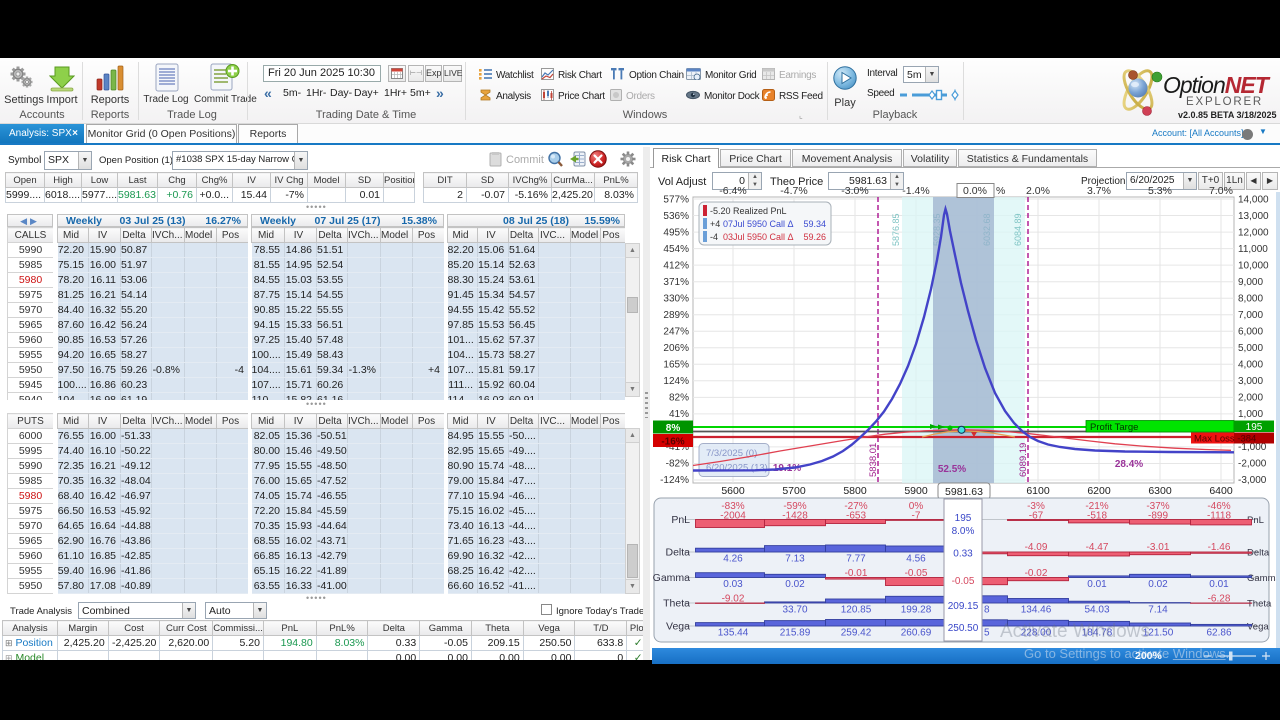  I want to click on svg-text: 03Jul 5950 Call Δ, so click(758, 237).